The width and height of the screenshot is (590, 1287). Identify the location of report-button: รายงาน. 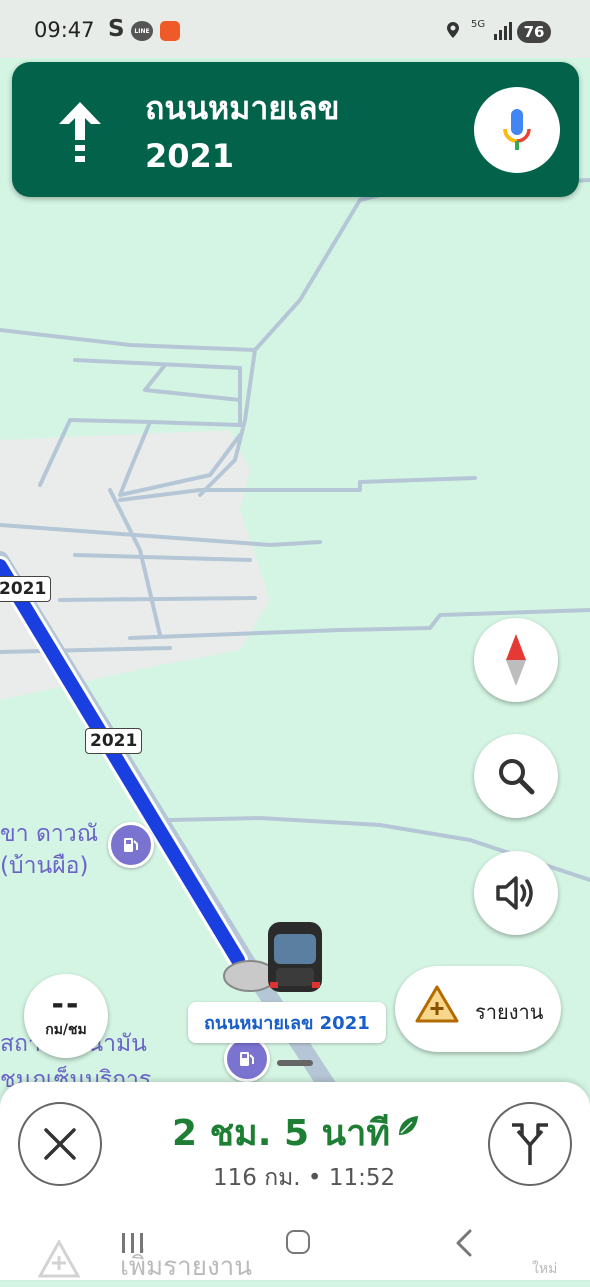
(478, 1009).